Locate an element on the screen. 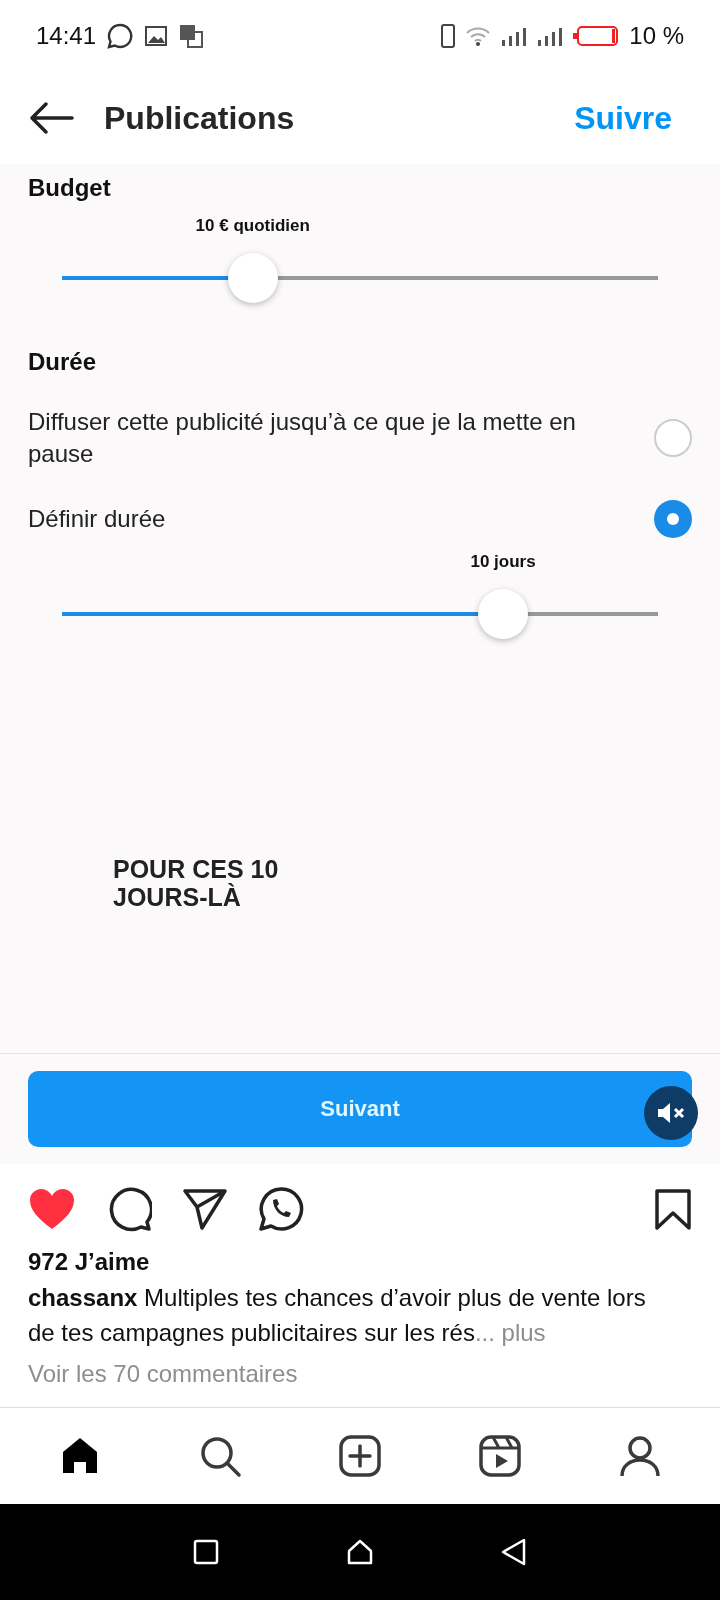  bookmark-icon is located at coordinates (673, 1209).